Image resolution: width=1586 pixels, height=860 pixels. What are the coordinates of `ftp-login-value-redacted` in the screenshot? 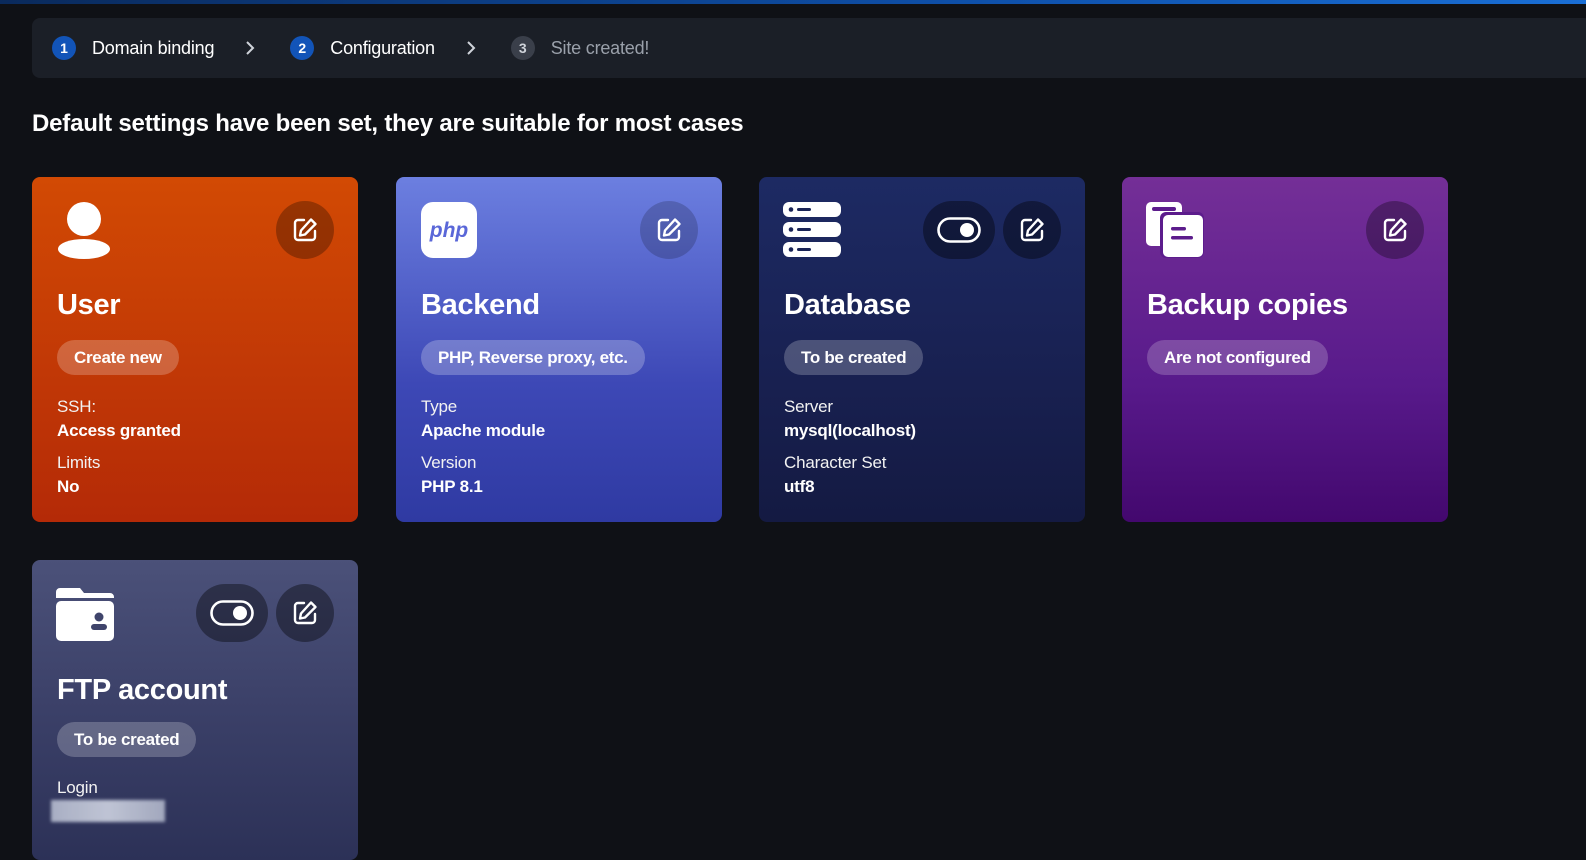 It's located at (108, 814).